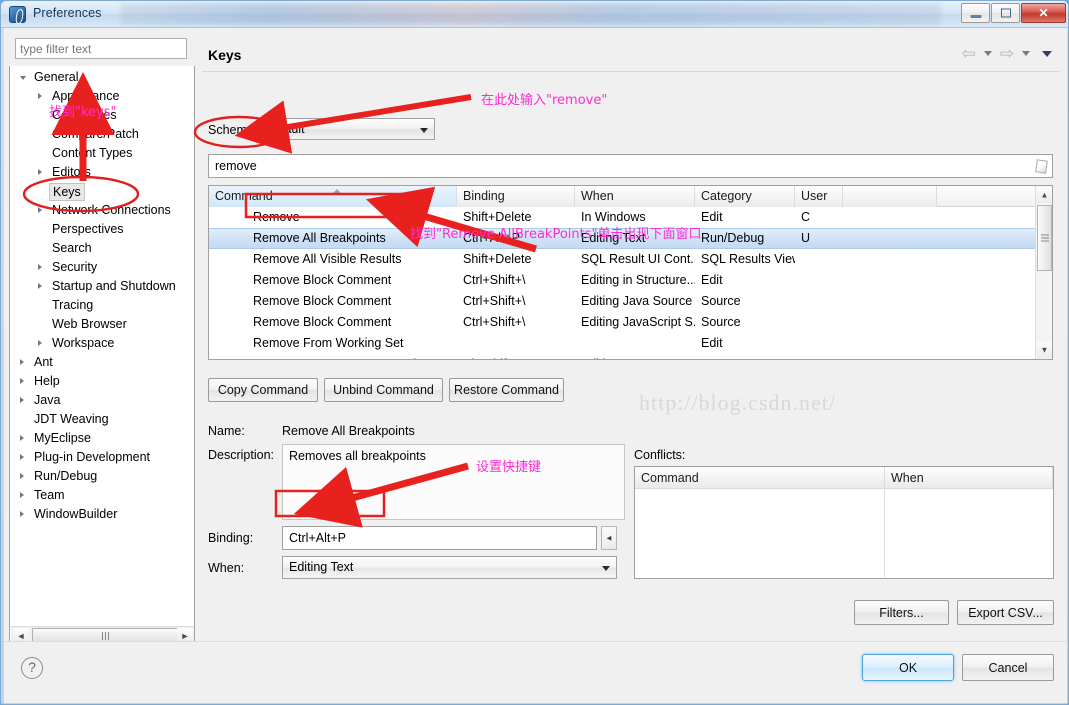  I want to click on found-breakpoints-arrow, so click(451, 219).